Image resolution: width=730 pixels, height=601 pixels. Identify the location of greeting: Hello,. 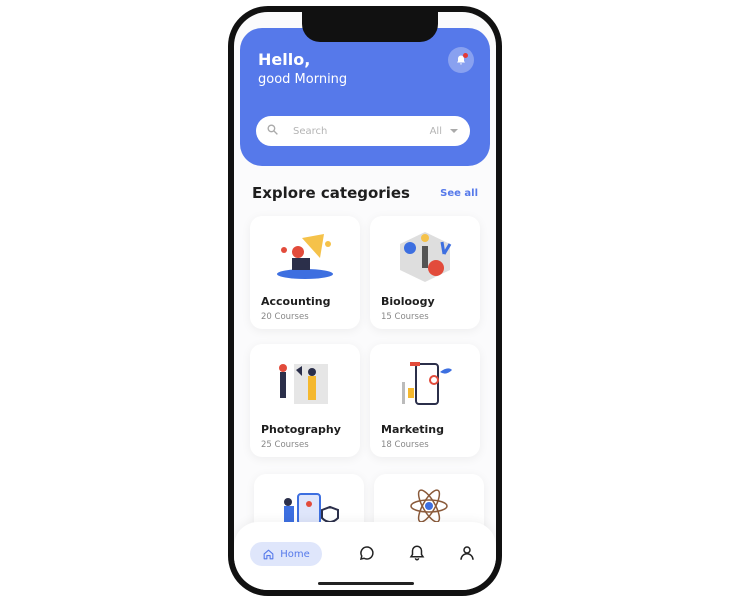
(284, 59).